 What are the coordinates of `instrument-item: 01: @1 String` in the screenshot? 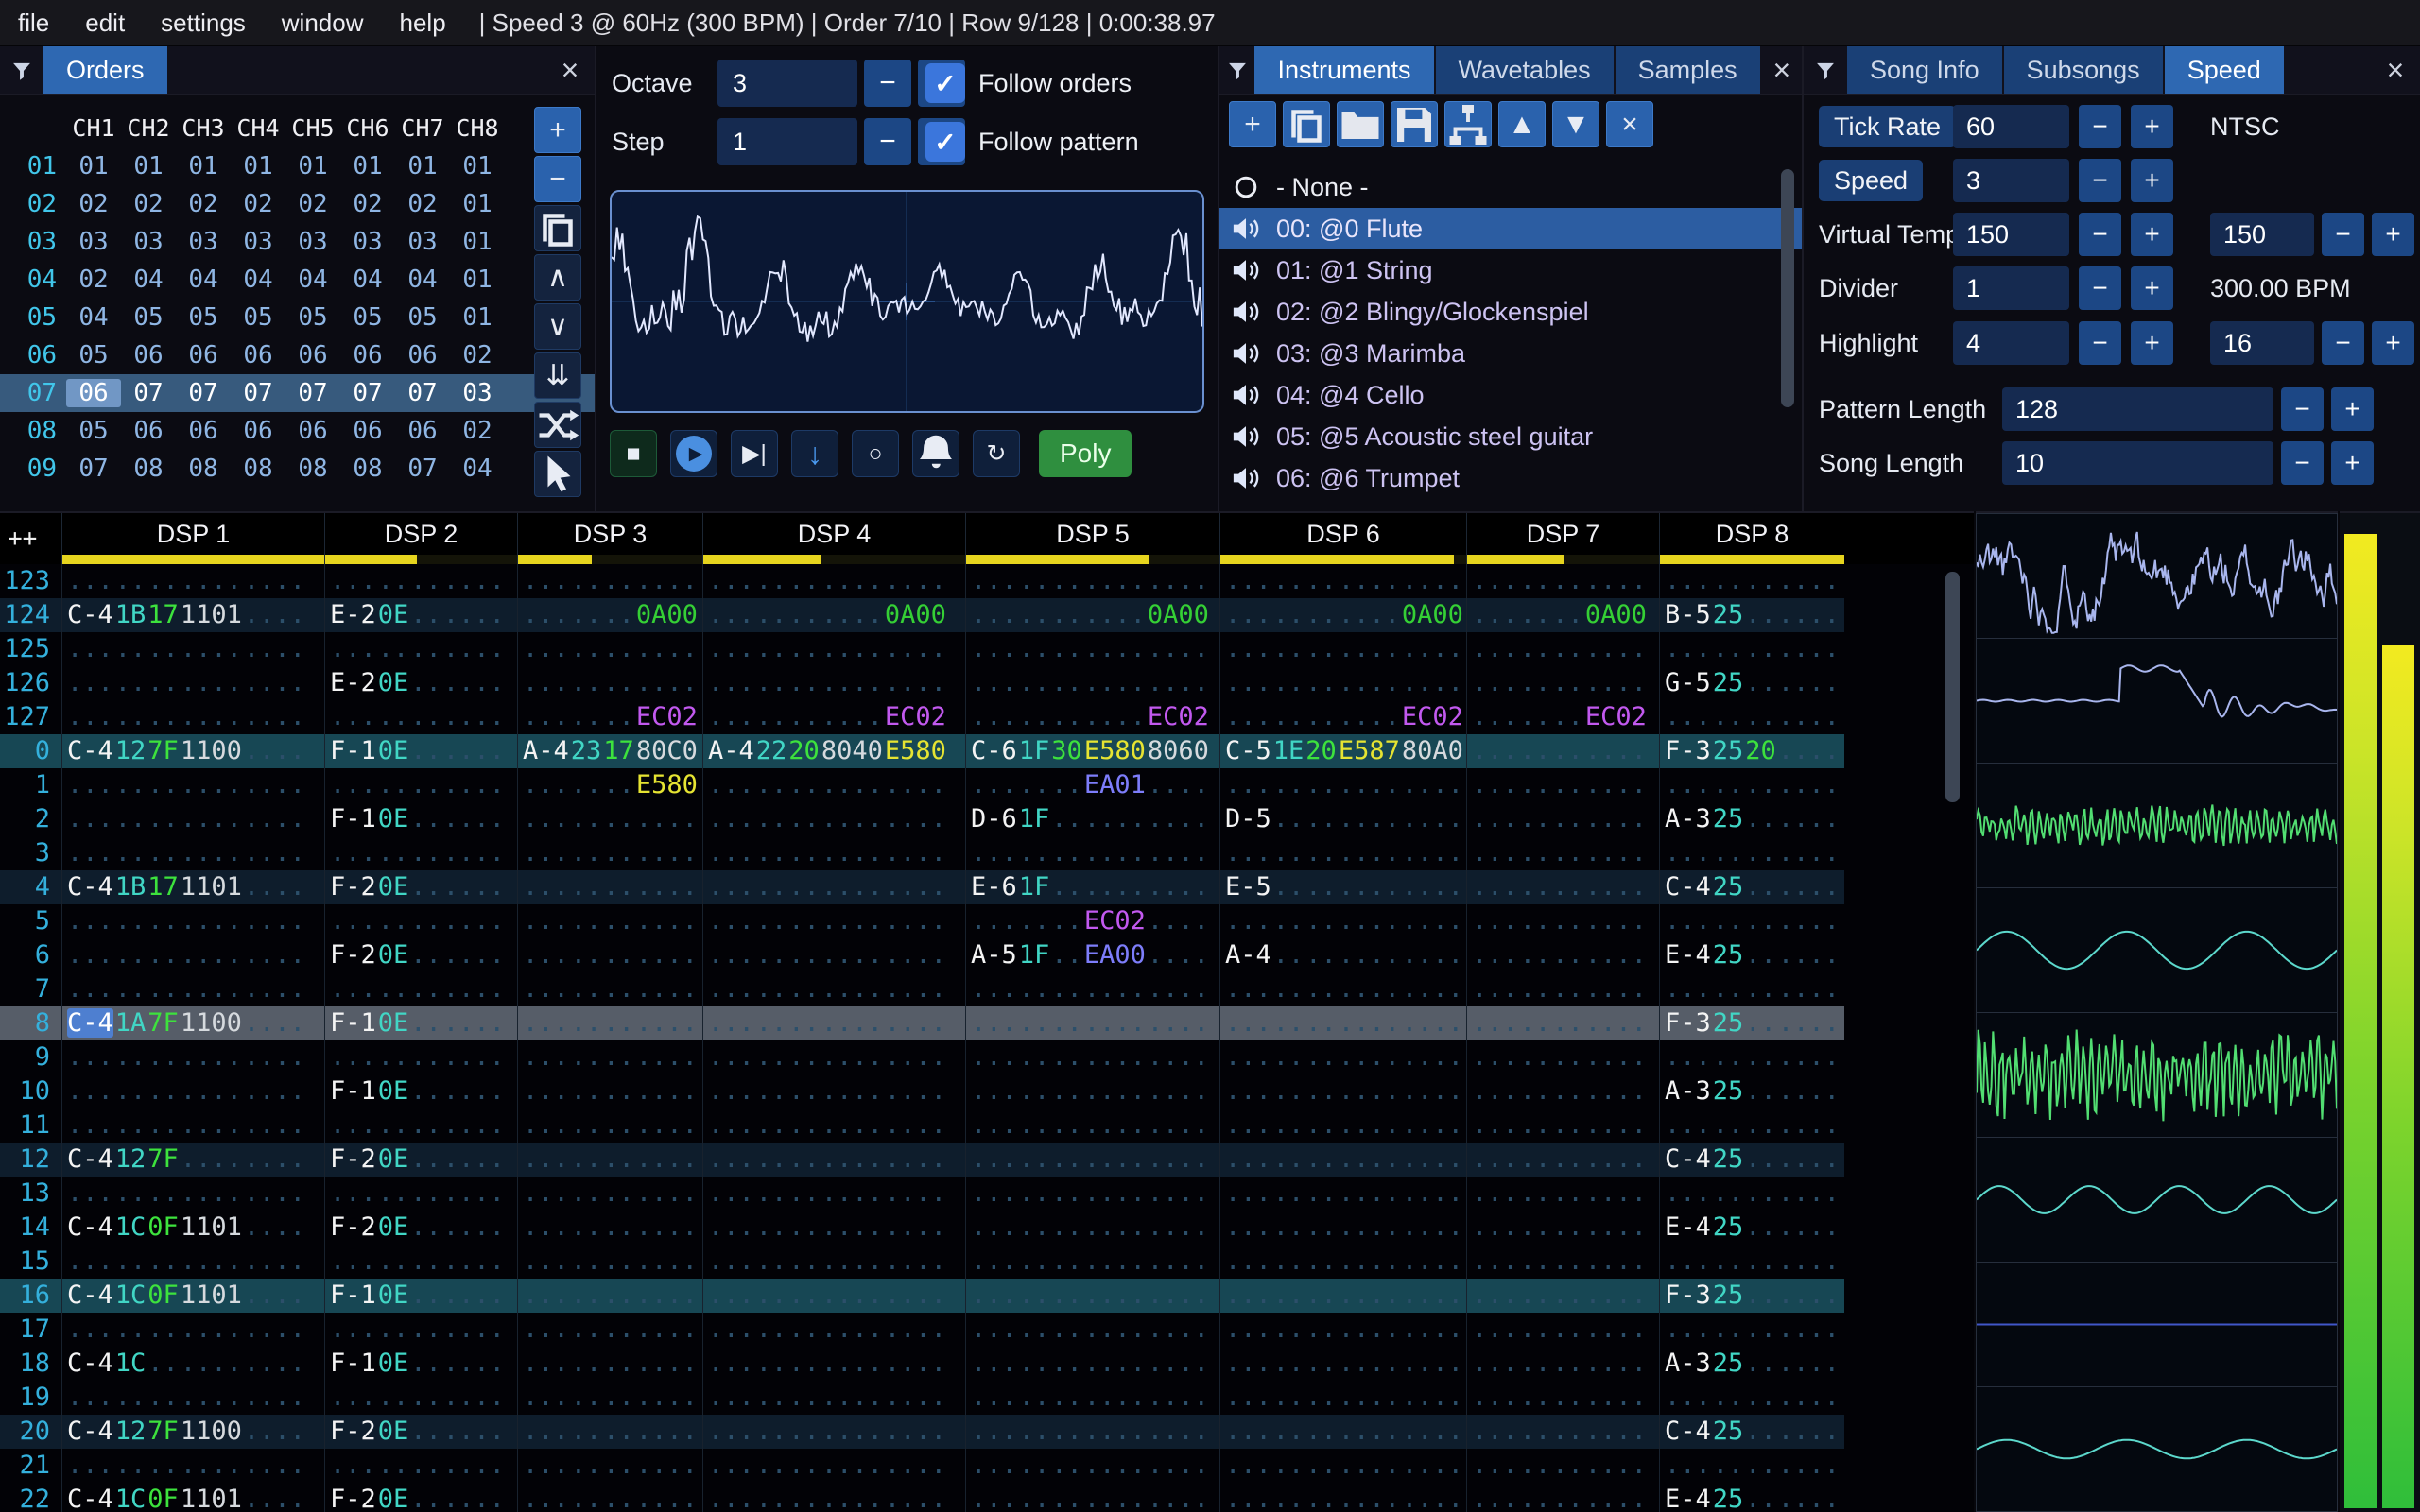 It's located at (1510, 270).